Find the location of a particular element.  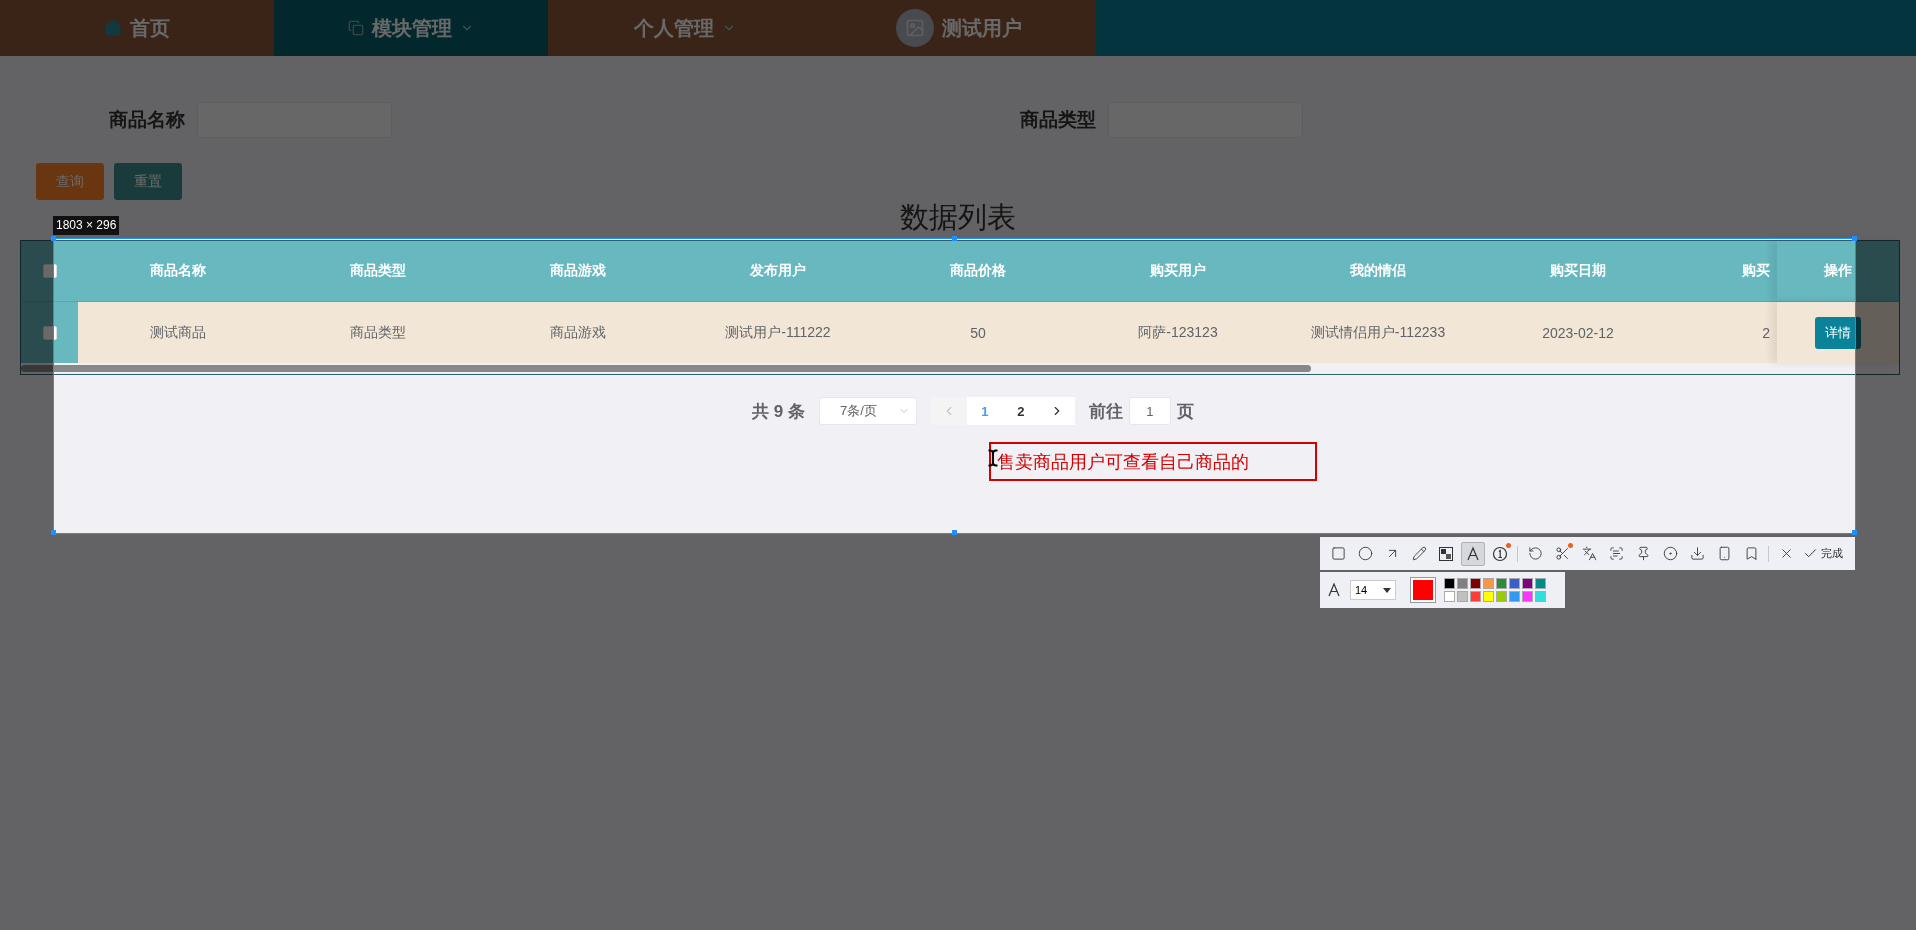

goto-label: 前往 is located at coordinates (1105, 411).